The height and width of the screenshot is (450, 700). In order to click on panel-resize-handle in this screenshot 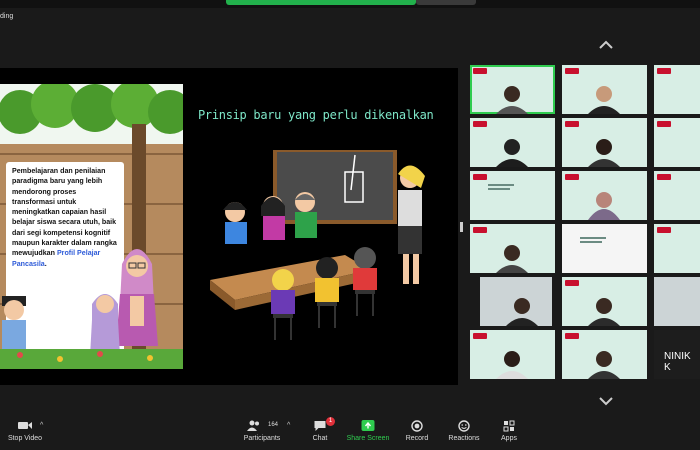, I will do `click(461, 227)`.